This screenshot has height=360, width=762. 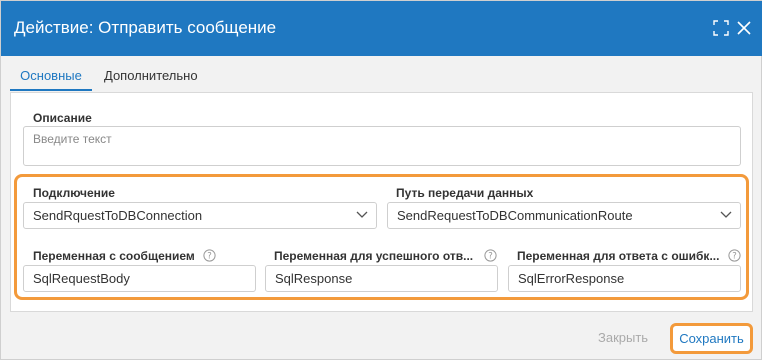 What do you see at coordinates (623, 338) in the screenshot?
I see `close-button: Закрыть` at bounding box center [623, 338].